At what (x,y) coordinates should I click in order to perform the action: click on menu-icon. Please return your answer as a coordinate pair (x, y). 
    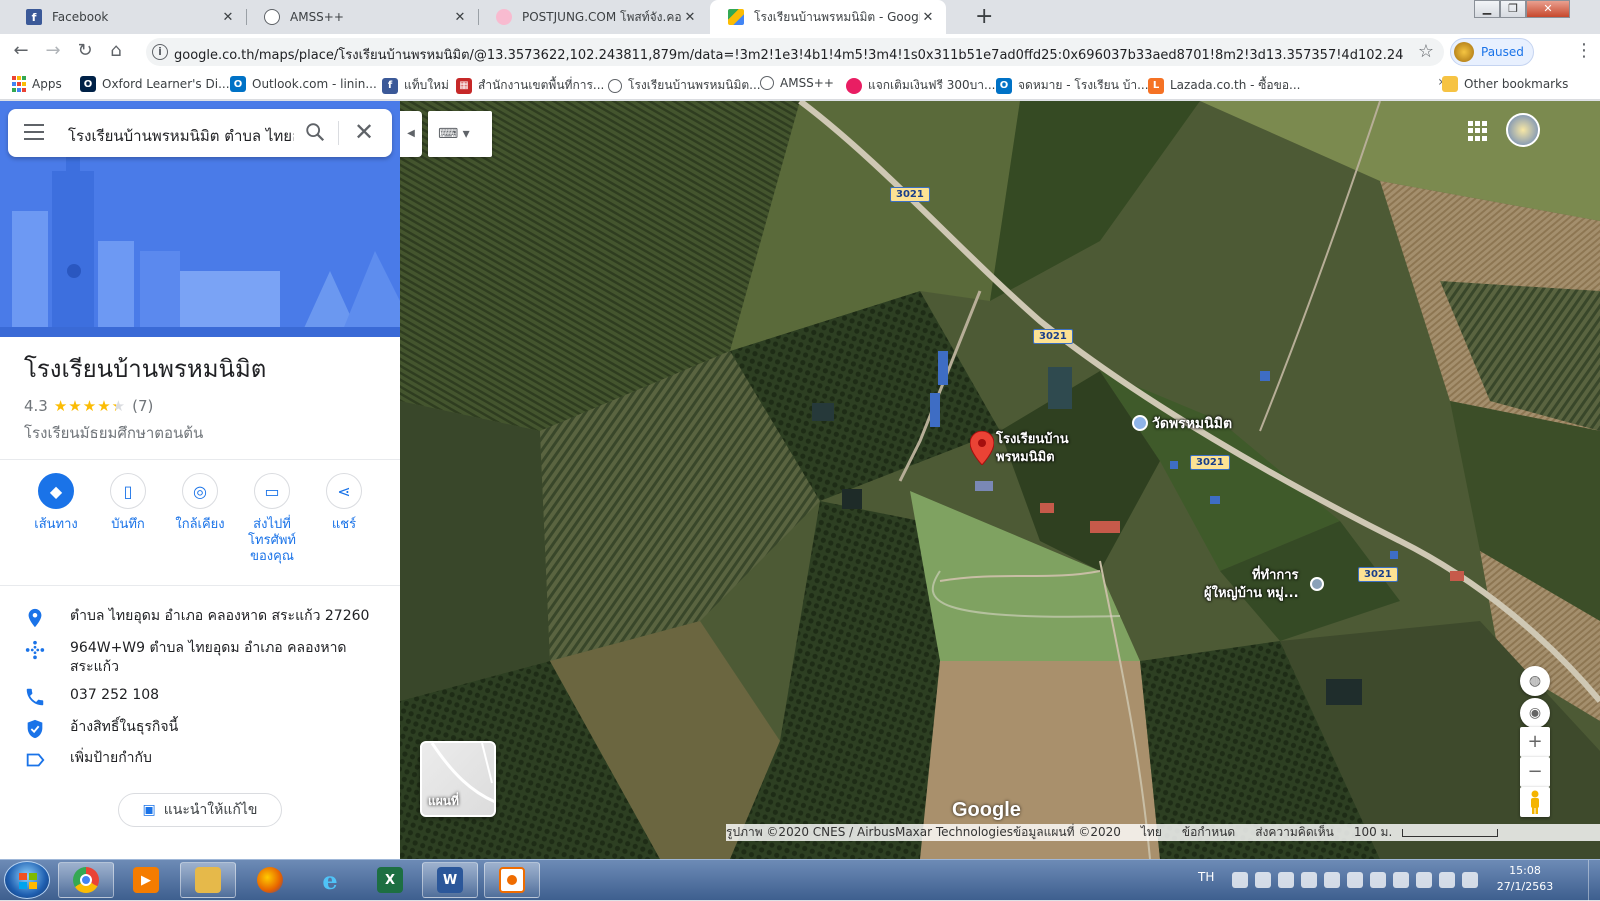
    Looking at the image, I should click on (34, 133).